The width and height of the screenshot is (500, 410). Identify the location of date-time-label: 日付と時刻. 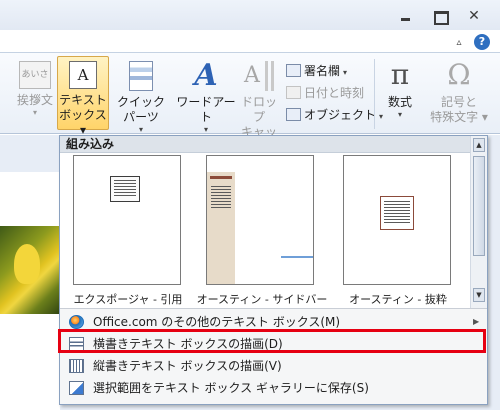
(334, 93).